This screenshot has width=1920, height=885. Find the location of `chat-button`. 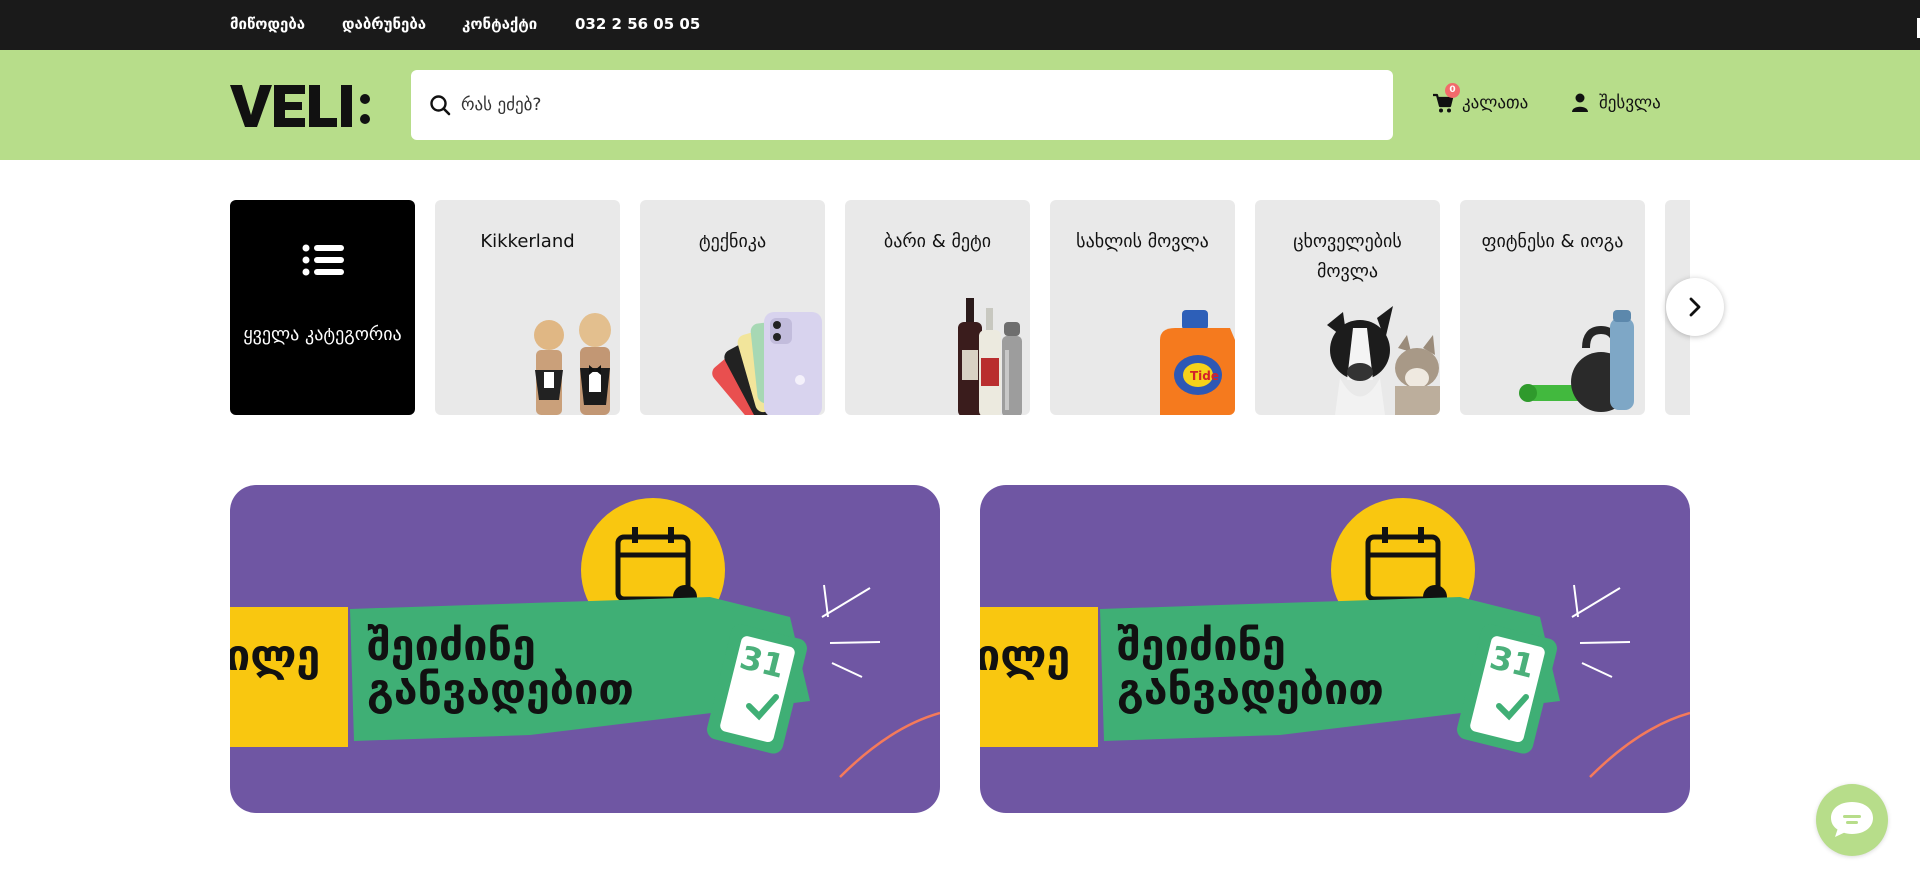

chat-button is located at coordinates (1852, 820).